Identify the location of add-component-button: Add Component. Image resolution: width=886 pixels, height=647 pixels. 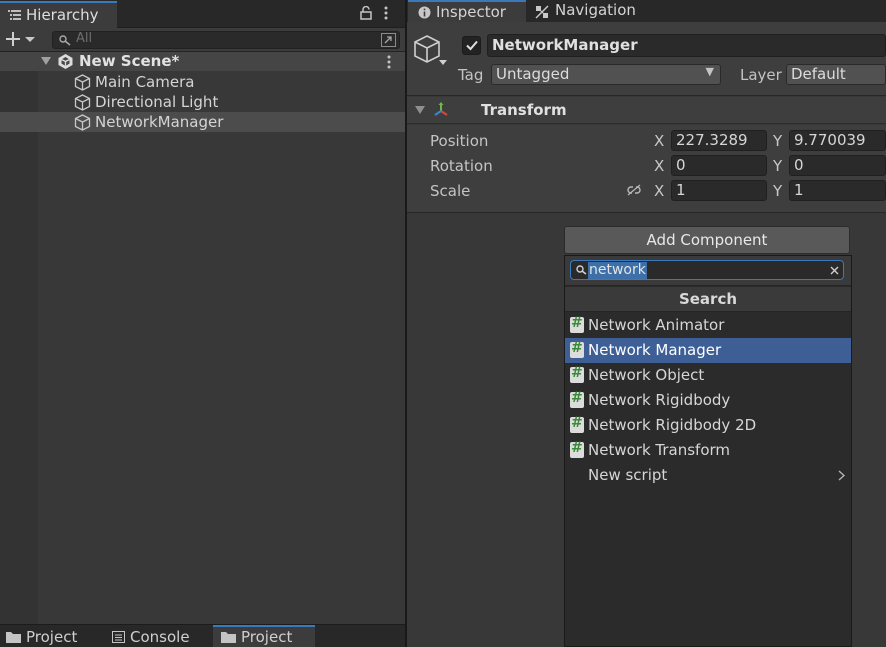
(707, 240).